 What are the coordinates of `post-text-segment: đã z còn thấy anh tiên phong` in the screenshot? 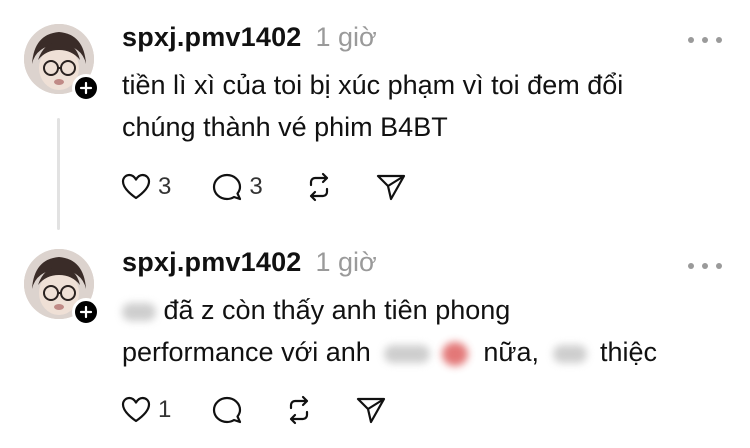 It's located at (337, 310).